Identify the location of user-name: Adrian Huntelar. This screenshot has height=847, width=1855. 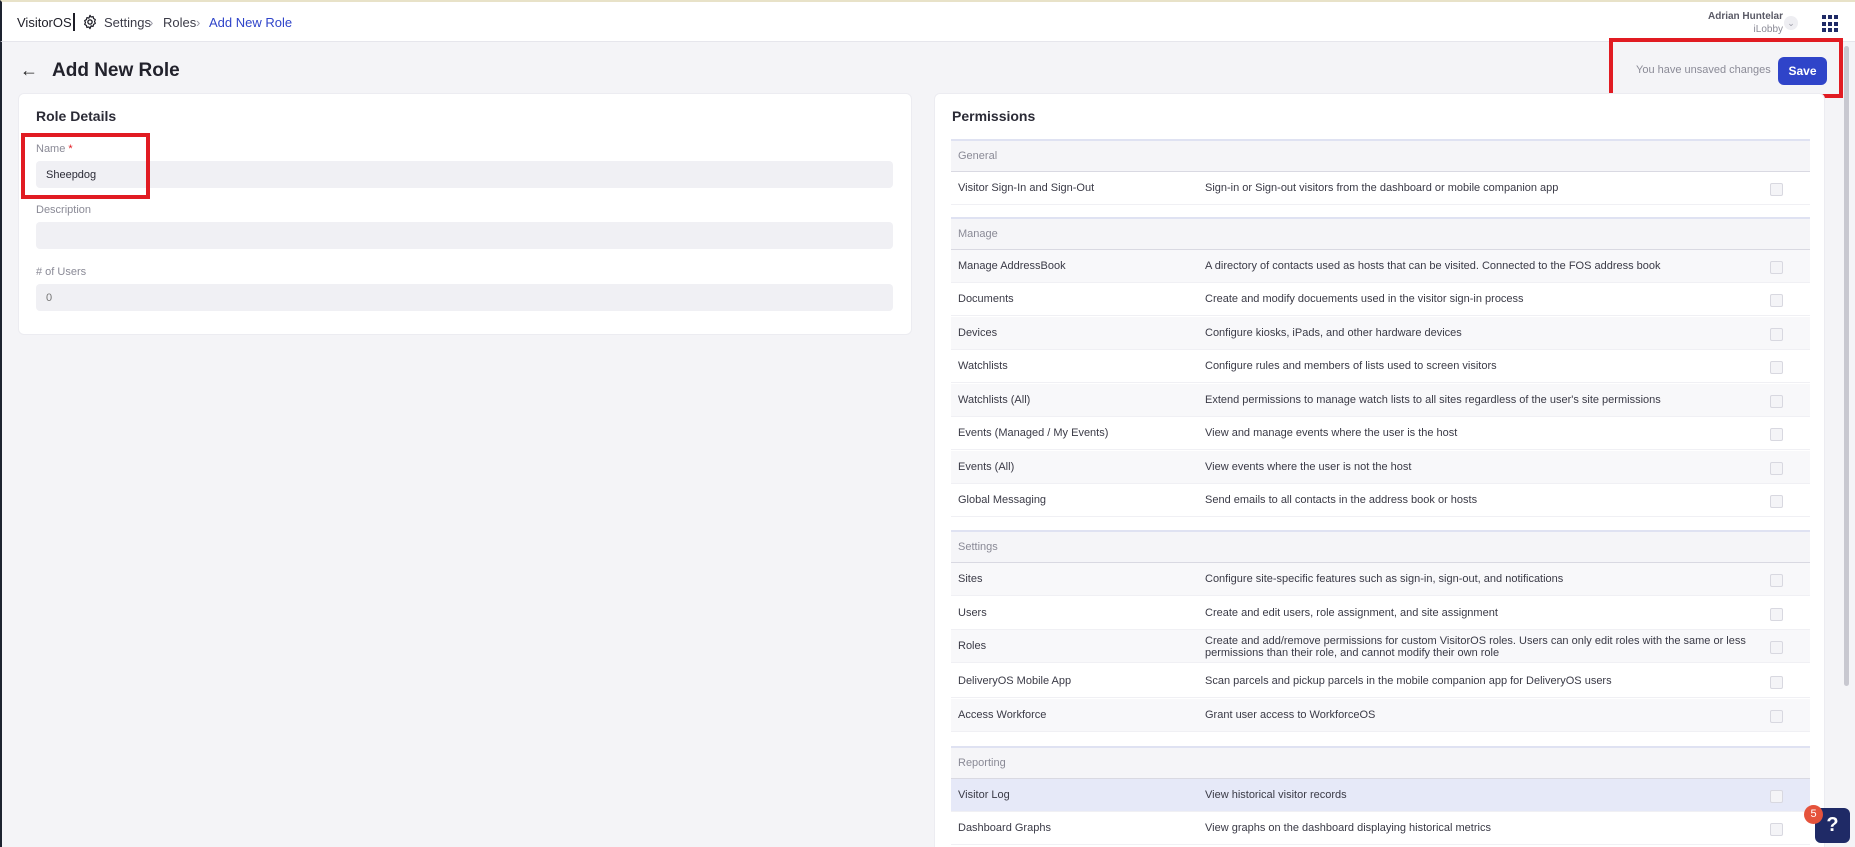
(1745, 16).